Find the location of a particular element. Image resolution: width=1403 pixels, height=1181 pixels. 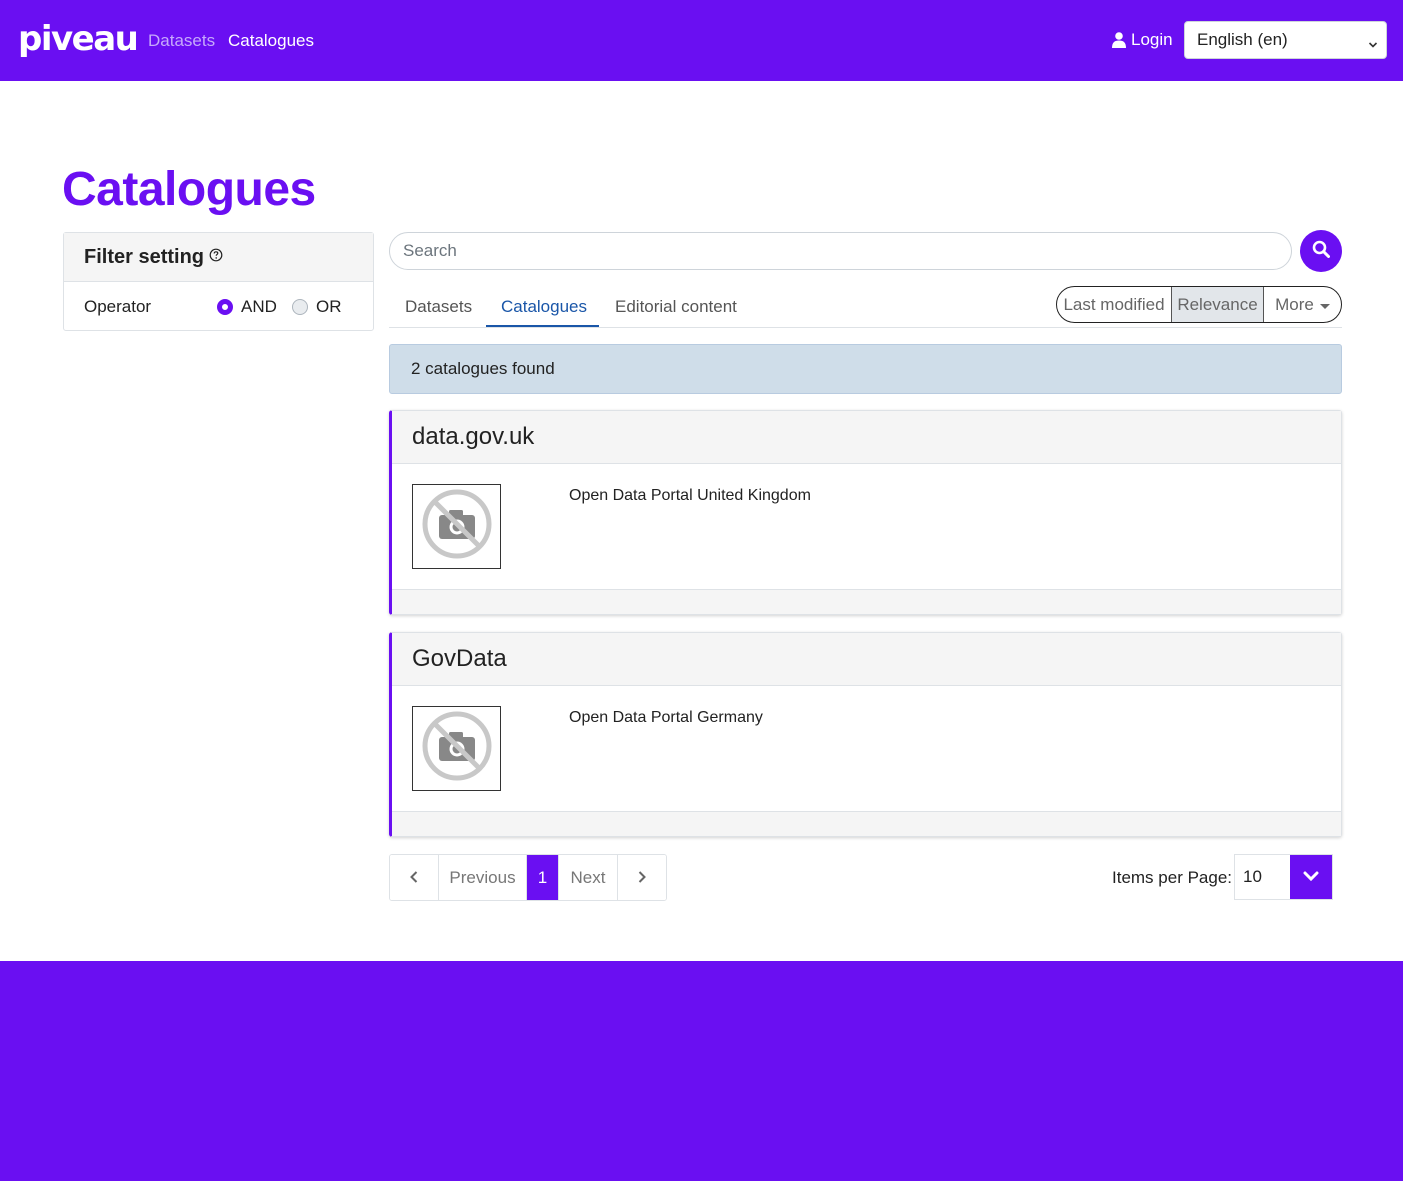

results-count-text: 2 catalogues found is located at coordinates (483, 368).